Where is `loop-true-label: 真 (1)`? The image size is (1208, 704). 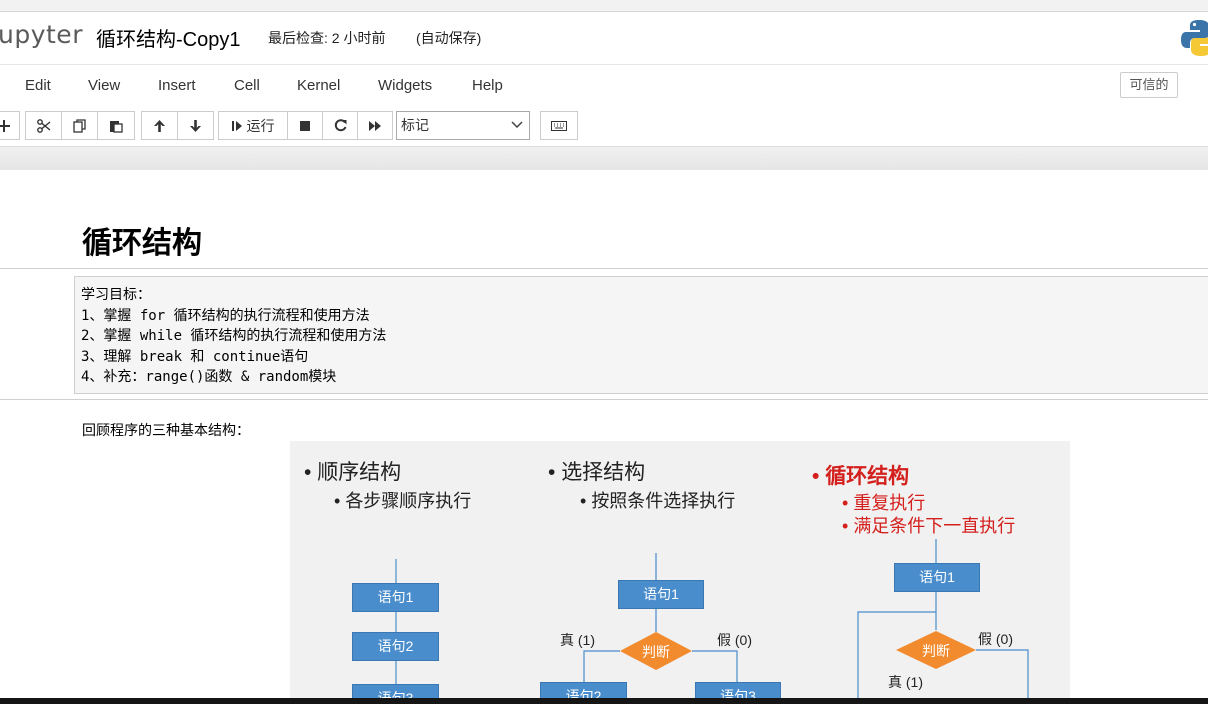
loop-true-label: 真 (1) is located at coordinates (905, 682).